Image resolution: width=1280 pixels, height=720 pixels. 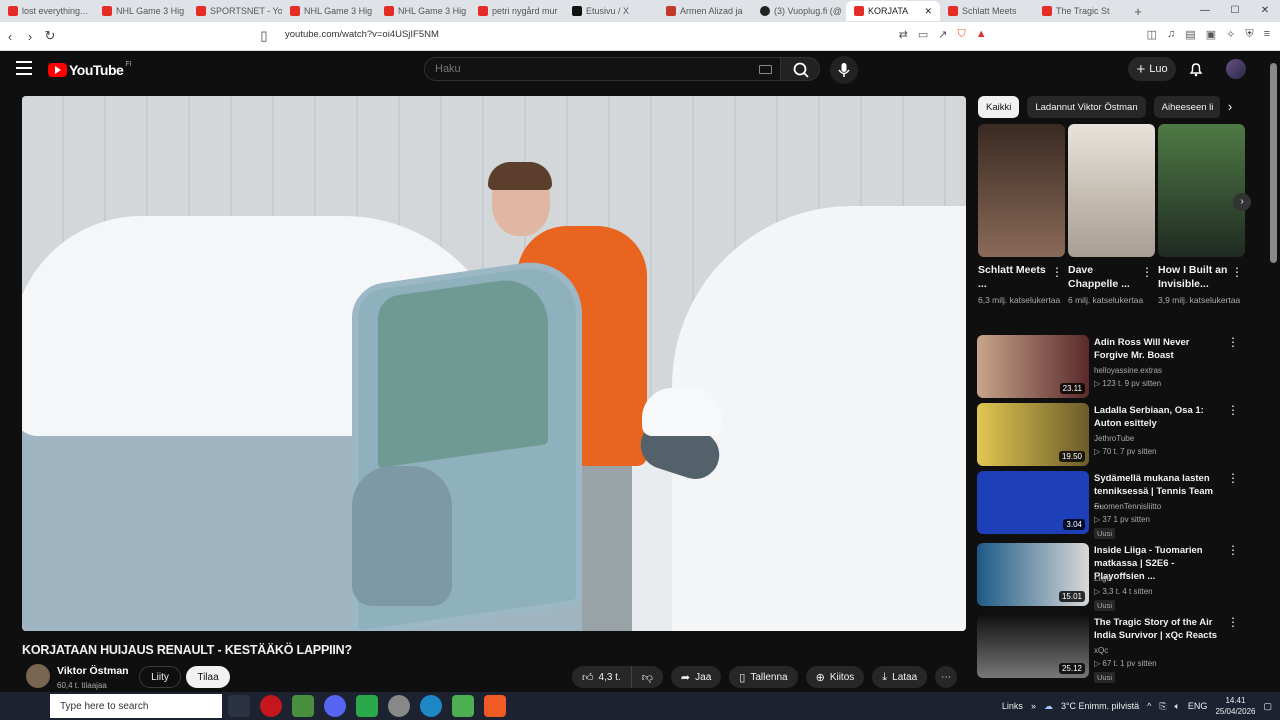 I want to click on thanks-button: ⊕ Kiitos, so click(x=835, y=677).